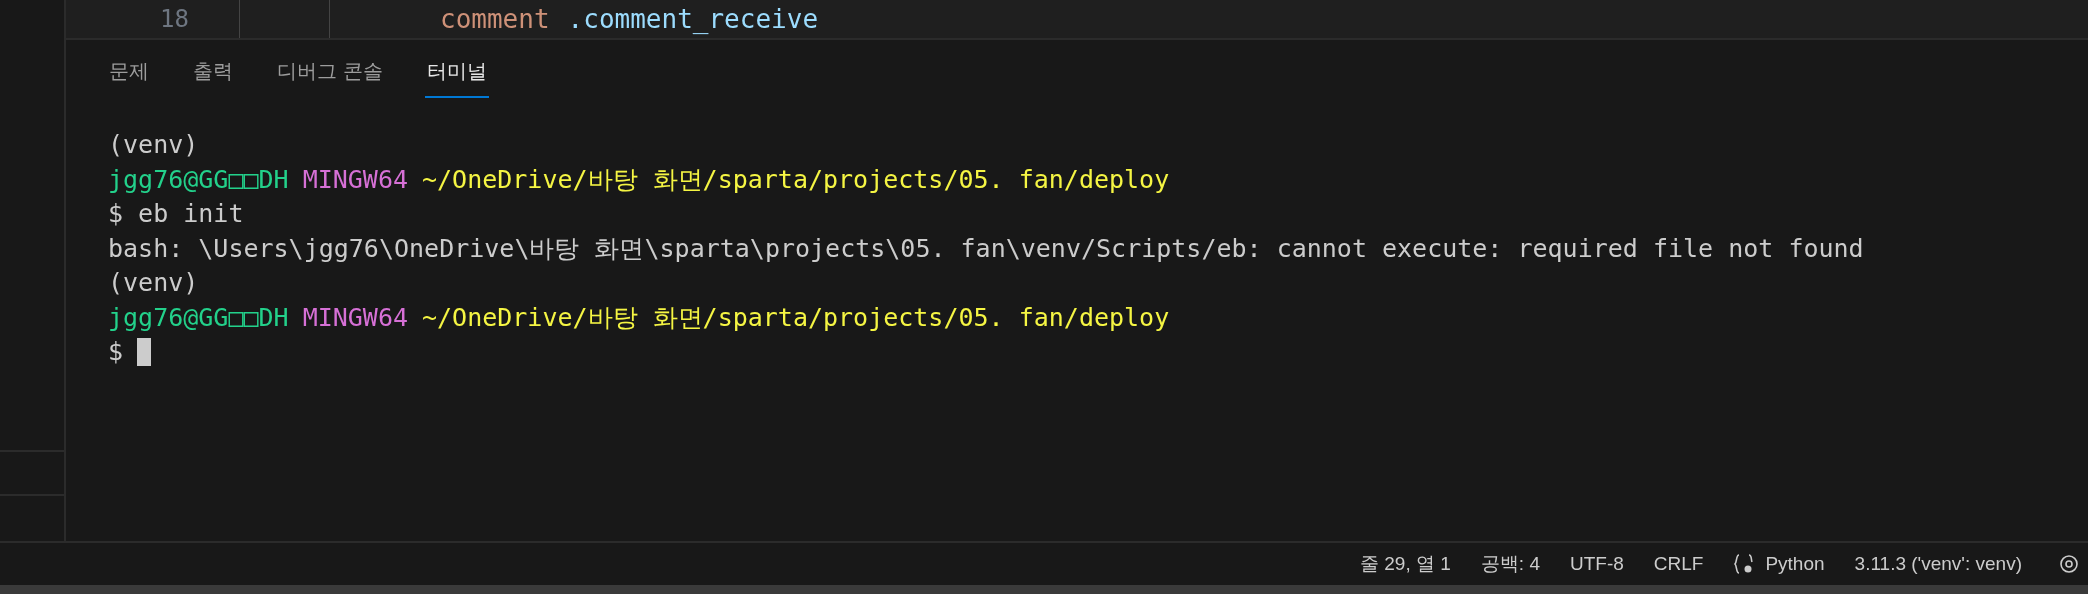 The width and height of the screenshot is (2088, 594). I want to click on status-item: CRLF, so click(1678, 564).